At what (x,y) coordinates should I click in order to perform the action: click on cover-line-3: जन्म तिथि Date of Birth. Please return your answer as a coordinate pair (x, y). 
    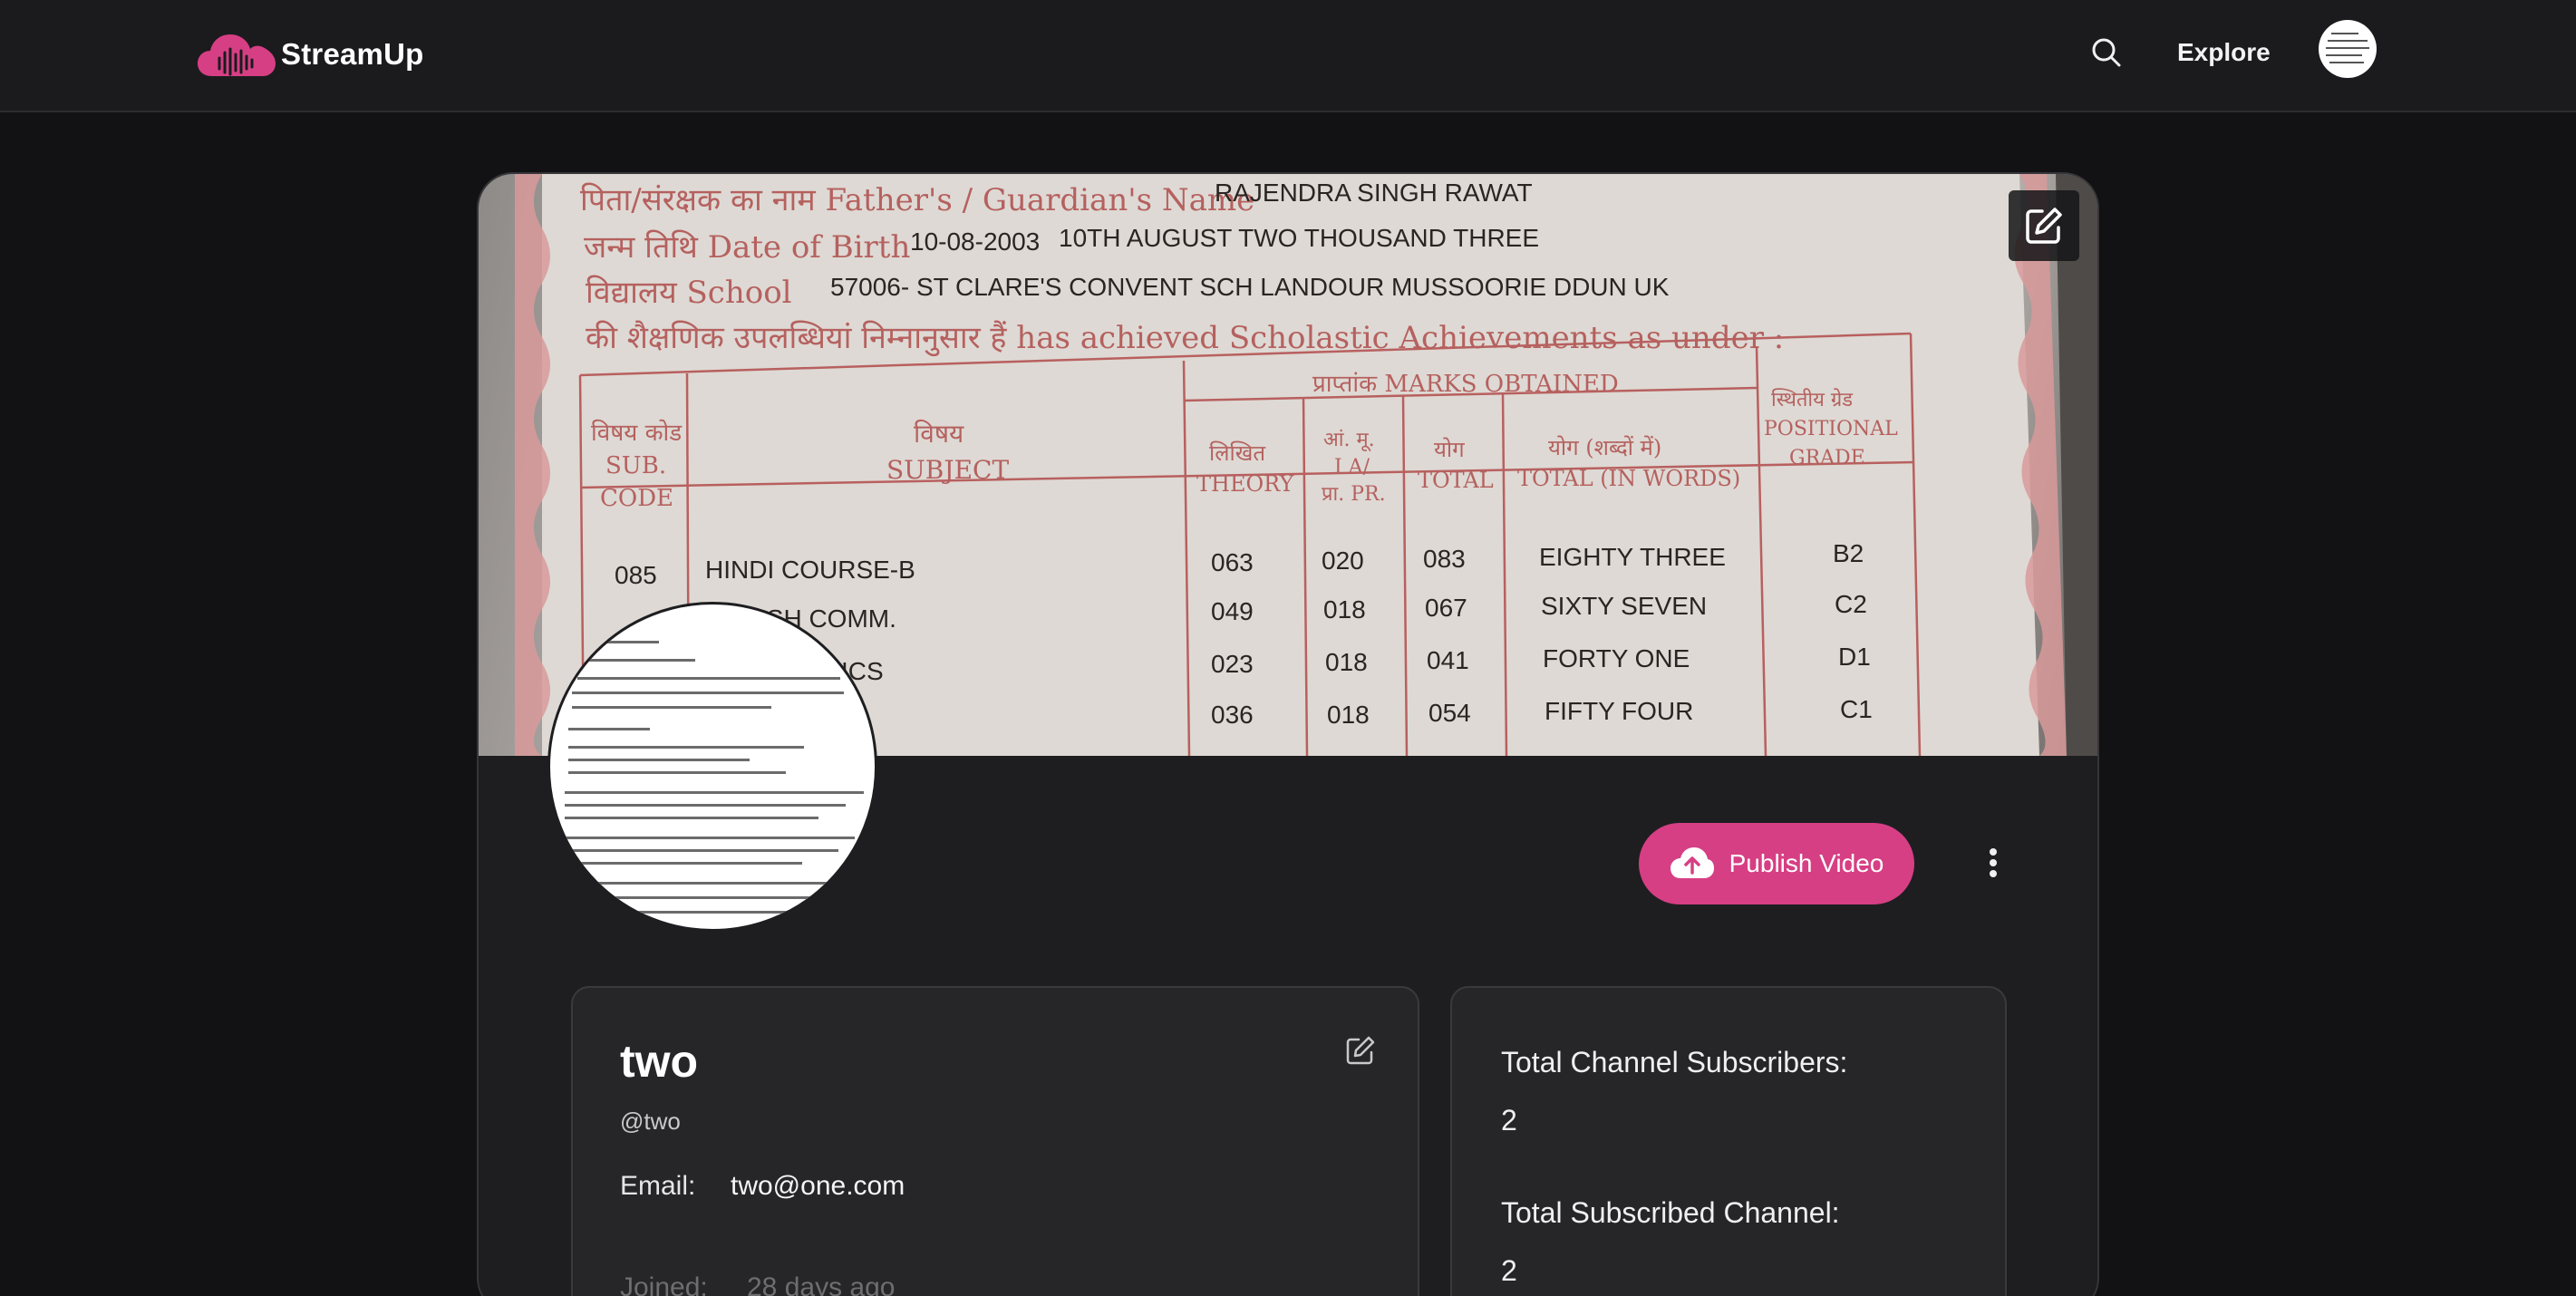
    Looking at the image, I should click on (747, 247).